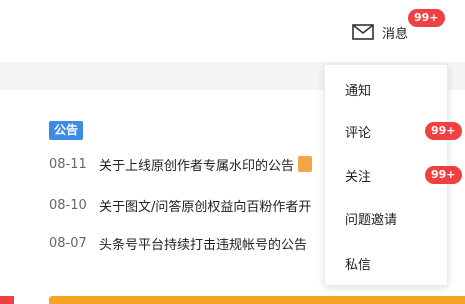 This screenshot has height=304, width=465. What do you see at coordinates (443, 131) in the screenshot?
I see `comments-count-badge: 99+` at bounding box center [443, 131].